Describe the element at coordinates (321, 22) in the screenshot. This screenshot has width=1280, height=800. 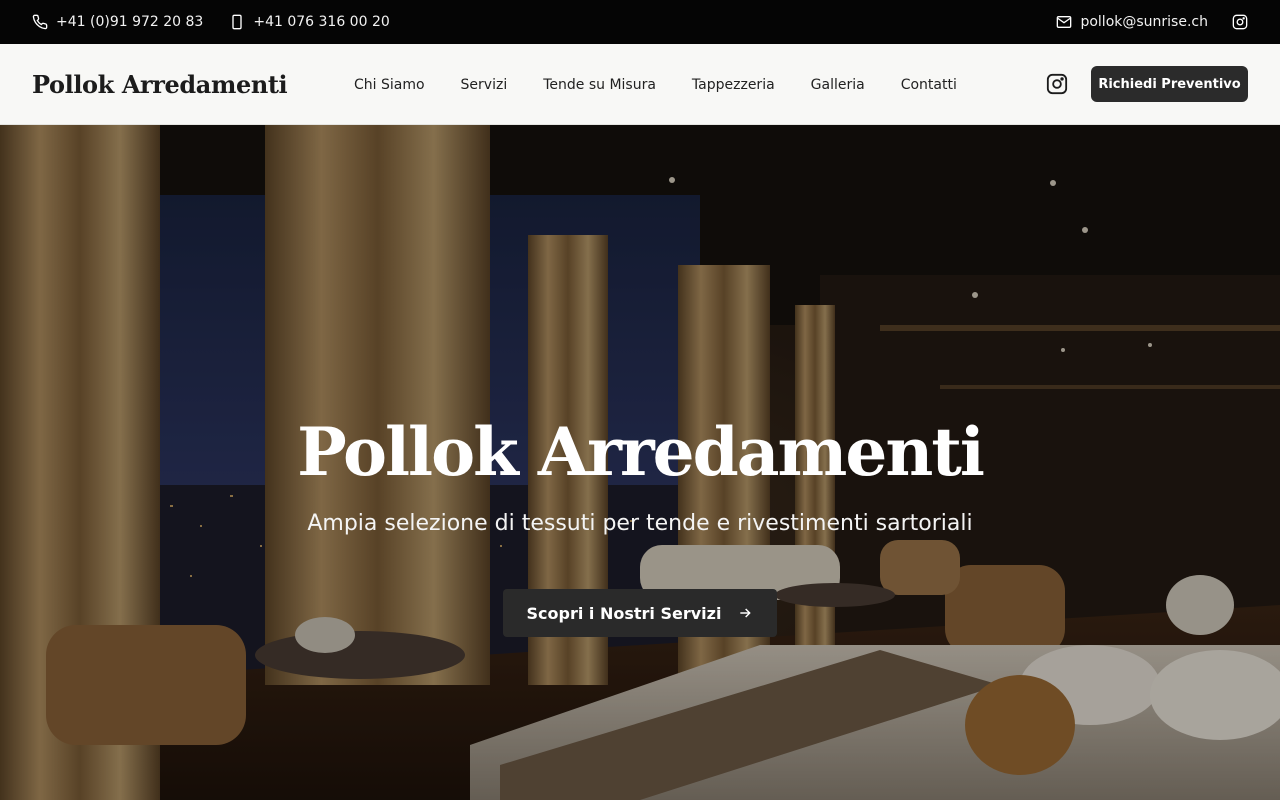
I see `mobile-number: +41 076 316 00 20` at that location.